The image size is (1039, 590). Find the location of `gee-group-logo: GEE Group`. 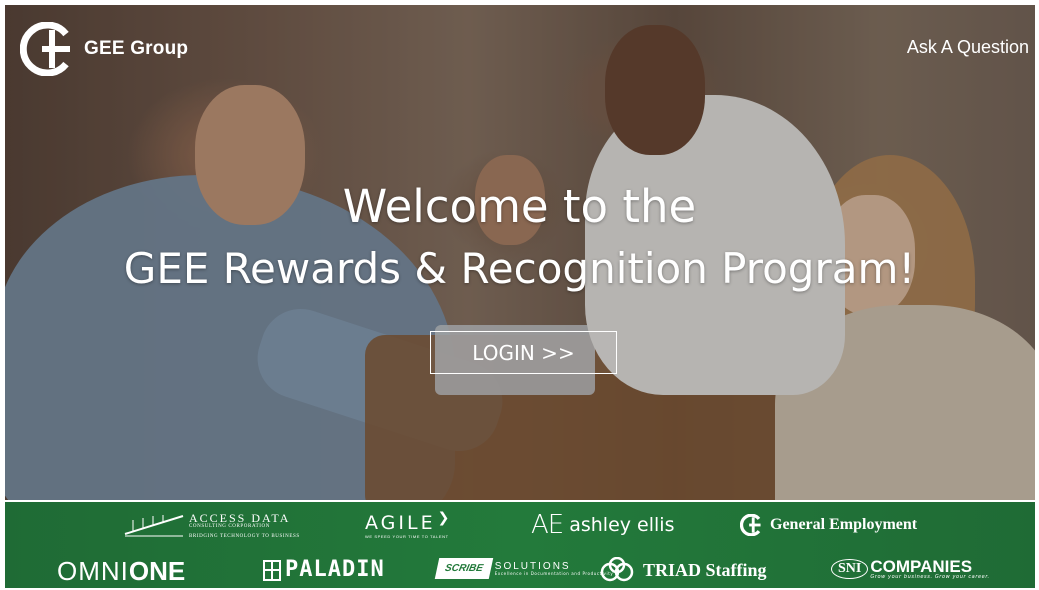

gee-group-logo: GEE Group is located at coordinates (104, 49).